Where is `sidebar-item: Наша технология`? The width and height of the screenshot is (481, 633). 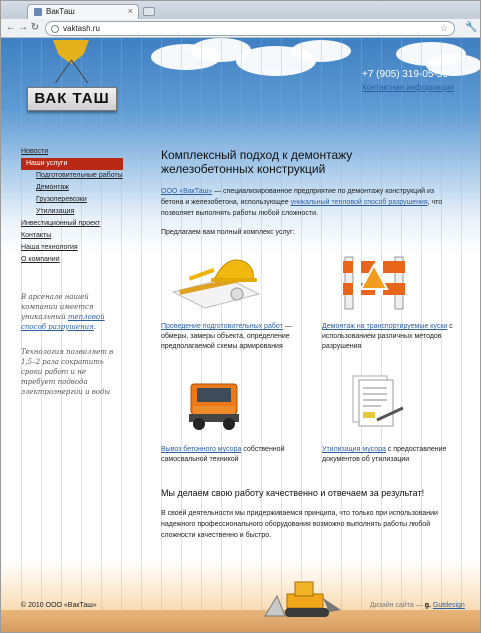
sidebar-item: Наша технология is located at coordinates (72, 248).